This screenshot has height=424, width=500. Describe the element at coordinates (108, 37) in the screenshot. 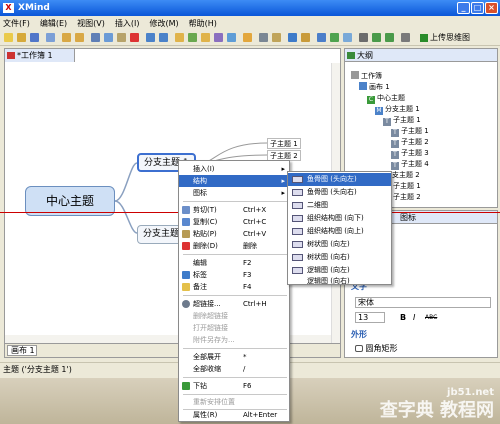

I see `copy-icon` at that location.